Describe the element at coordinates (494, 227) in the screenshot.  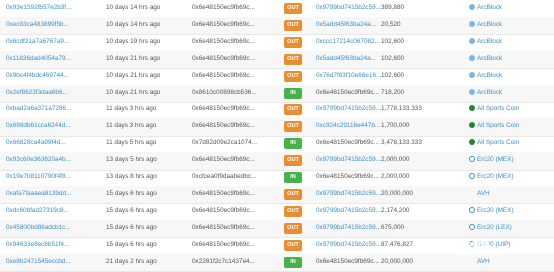
I see `token-name: Erc20 (LEX)` at that location.